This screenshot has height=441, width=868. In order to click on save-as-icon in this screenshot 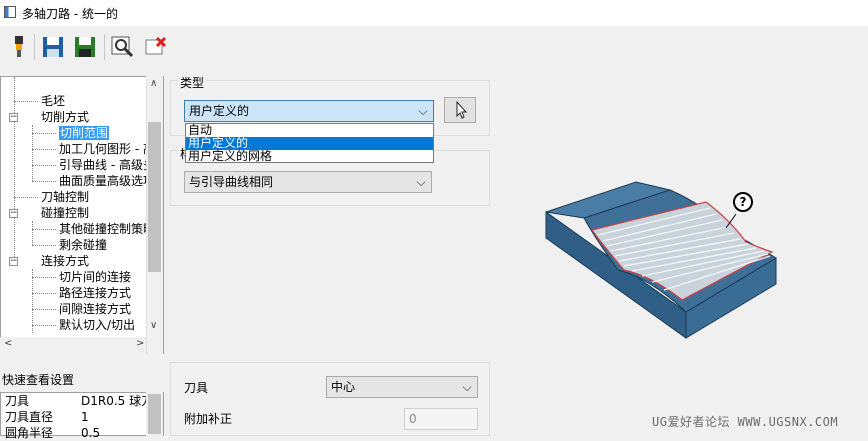, I will do `click(85, 47)`.